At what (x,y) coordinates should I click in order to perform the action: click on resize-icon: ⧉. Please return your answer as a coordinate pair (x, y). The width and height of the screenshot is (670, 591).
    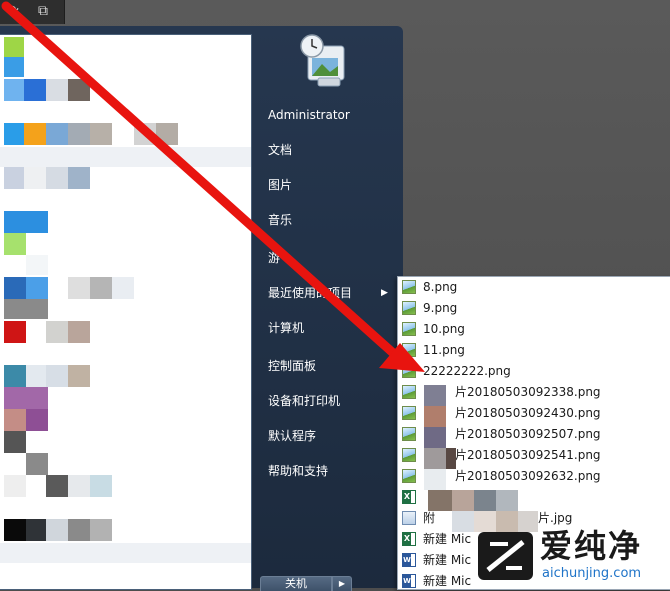
    Looking at the image, I should click on (43, 11).